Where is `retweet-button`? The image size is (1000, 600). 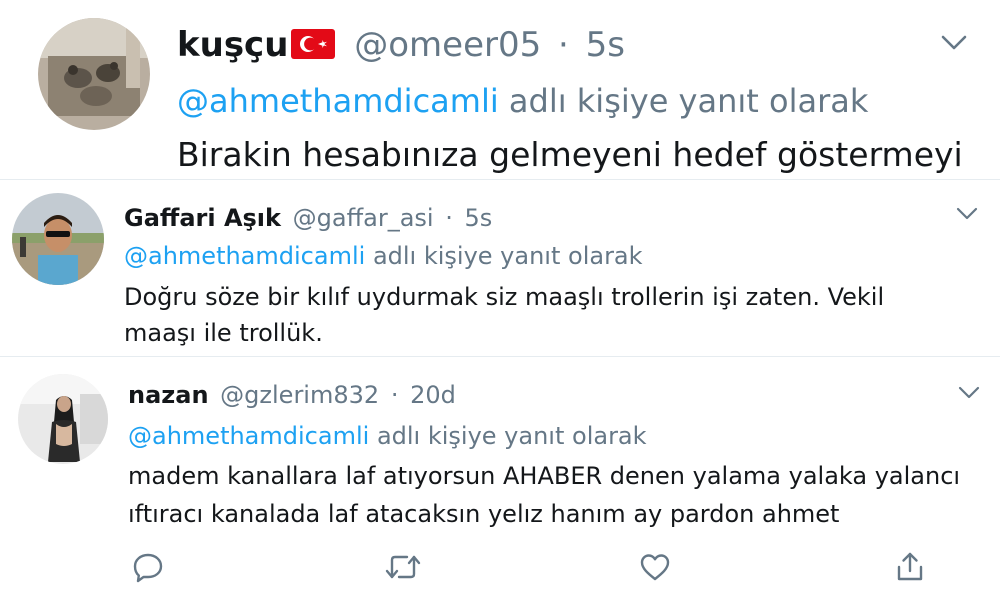
retweet-button is located at coordinates (403, 567).